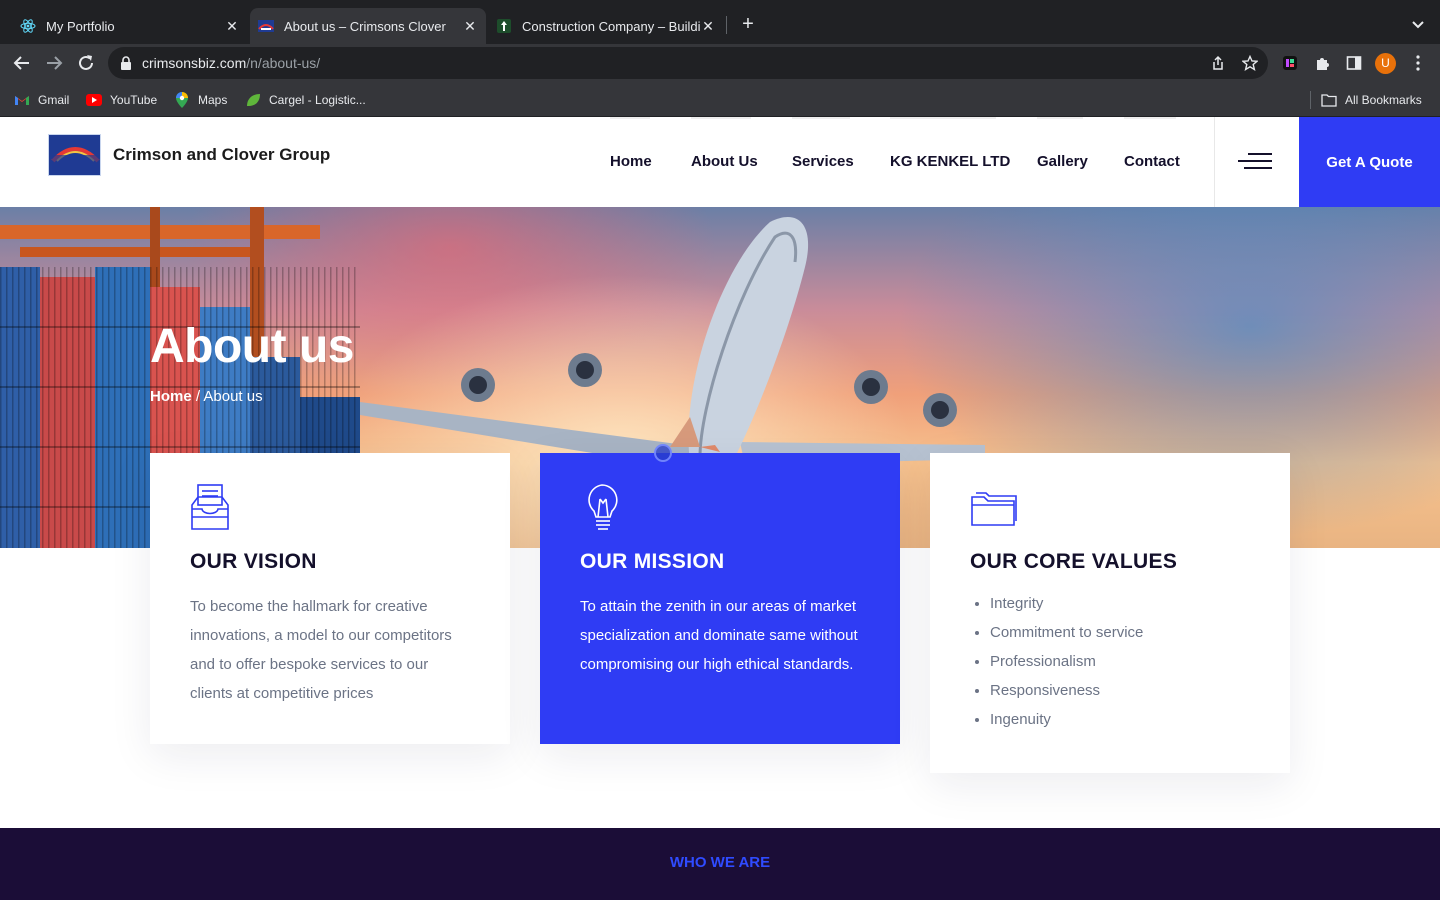 This screenshot has height=900, width=1440. Describe the element at coordinates (1322, 63) in the screenshot. I see `puzzle-extensions-icon` at that location.